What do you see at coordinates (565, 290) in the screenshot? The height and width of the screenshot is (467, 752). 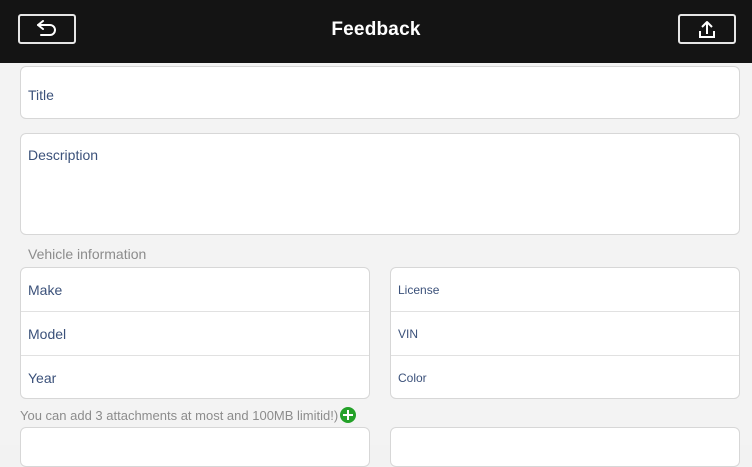 I see `license-field: License` at bounding box center [565, 290].